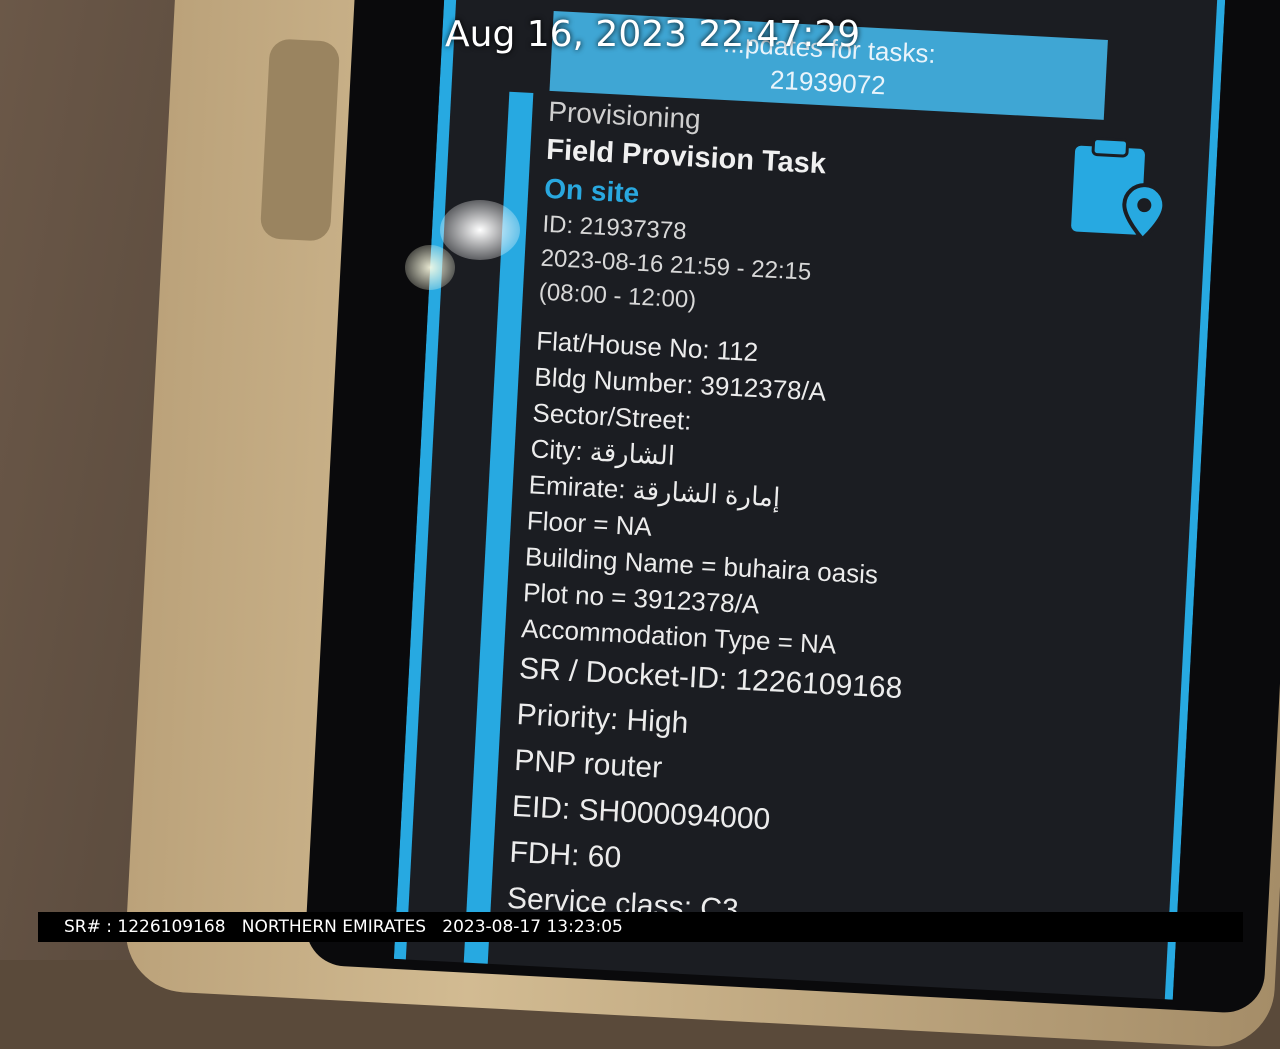 The height and width of the screenshot is (1049, 1280). What do you see at coordinates (532, 927) in the screenshot?
I see `overlay-datetime: 2023-08-17 13:23:05` at bounding box center [532, 927].